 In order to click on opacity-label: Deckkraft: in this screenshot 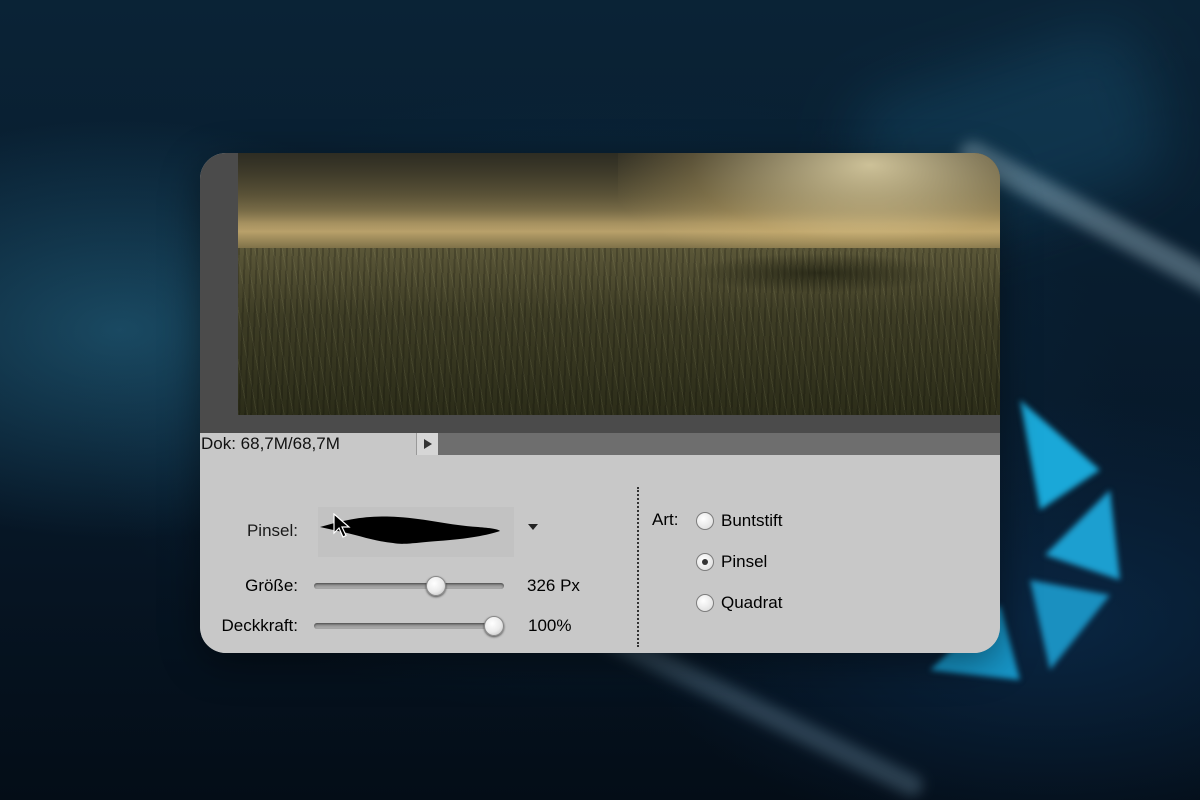, I will do `click(259, 625)`.